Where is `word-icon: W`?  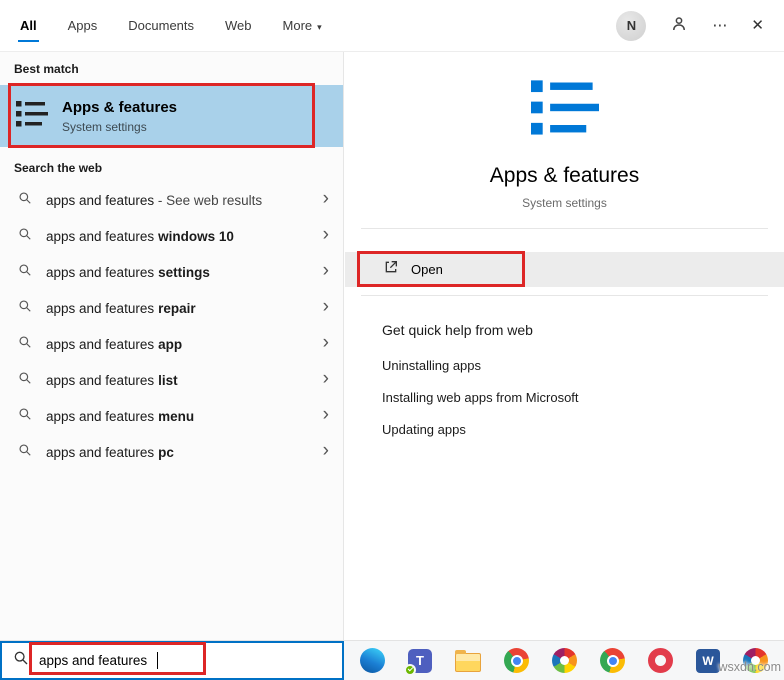
word-icon: W is located at coordinates (708, 660).